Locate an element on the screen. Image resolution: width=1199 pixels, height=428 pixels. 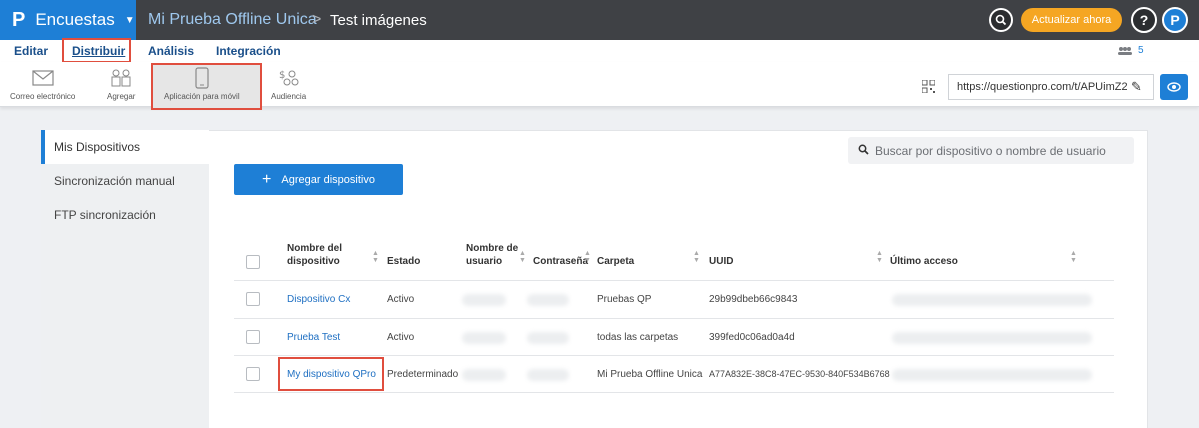
caret-down-icon: ▼ is located at coordinates (129, 20).